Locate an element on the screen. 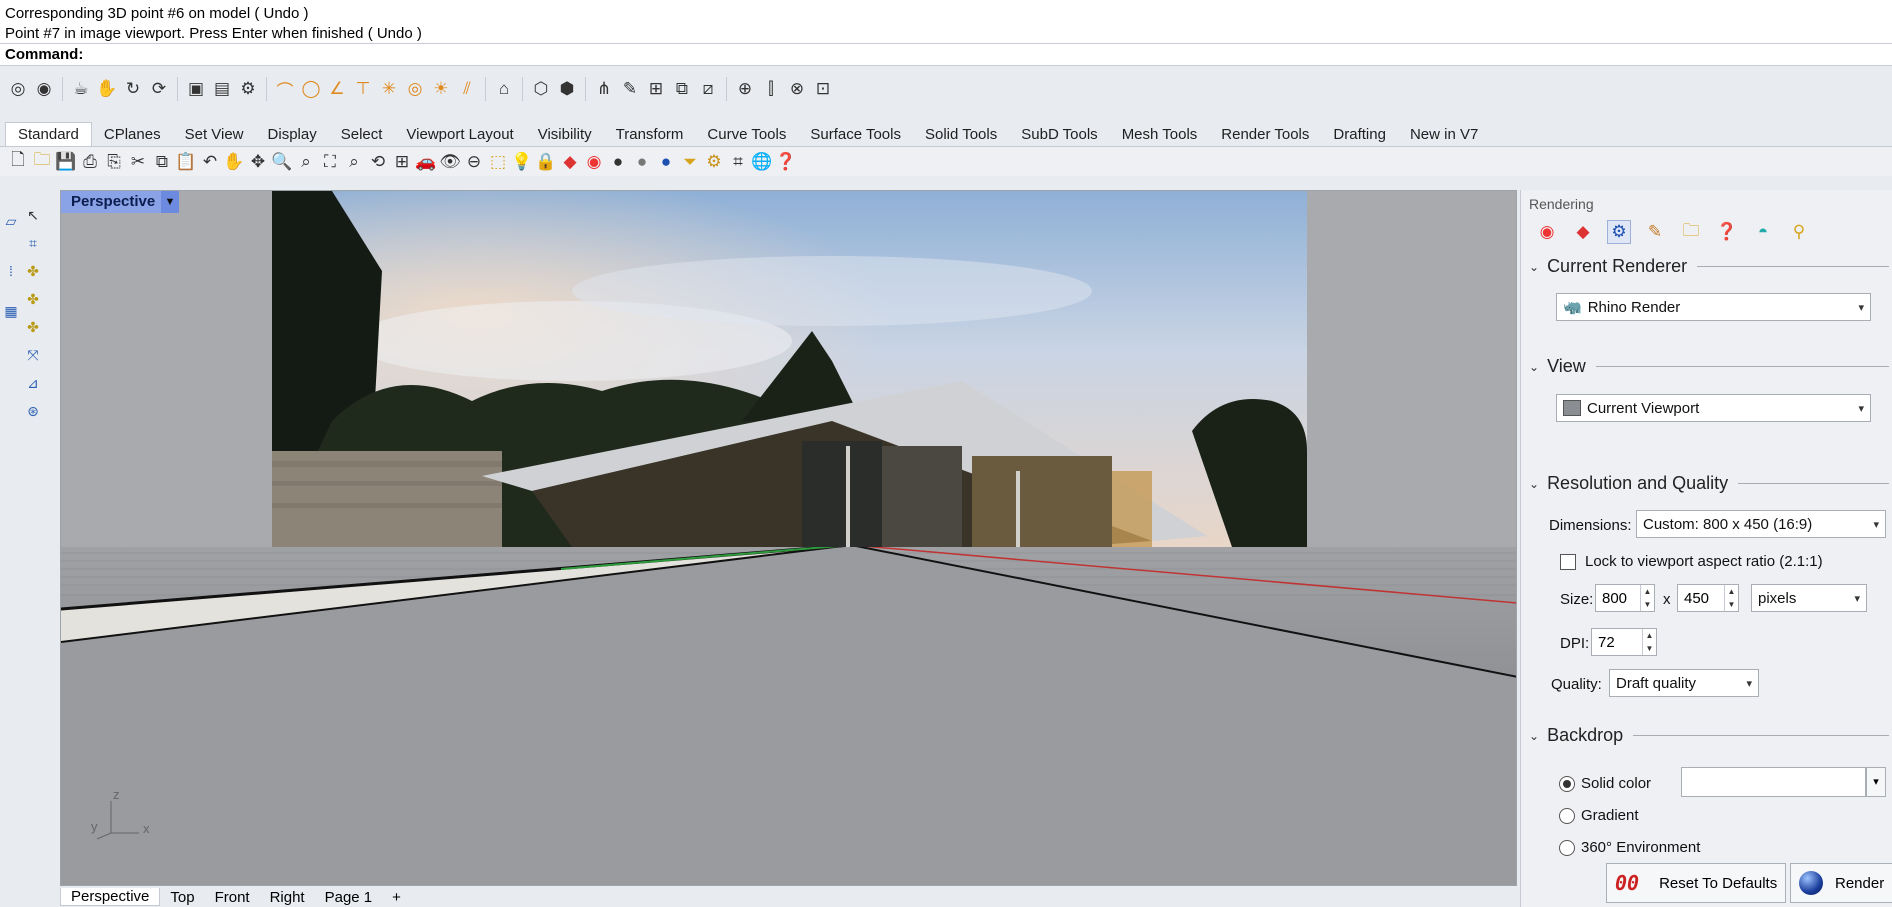 The image size is (1892, 907). shaded-sphere-icon: ● is located at coordinates (618, 162).